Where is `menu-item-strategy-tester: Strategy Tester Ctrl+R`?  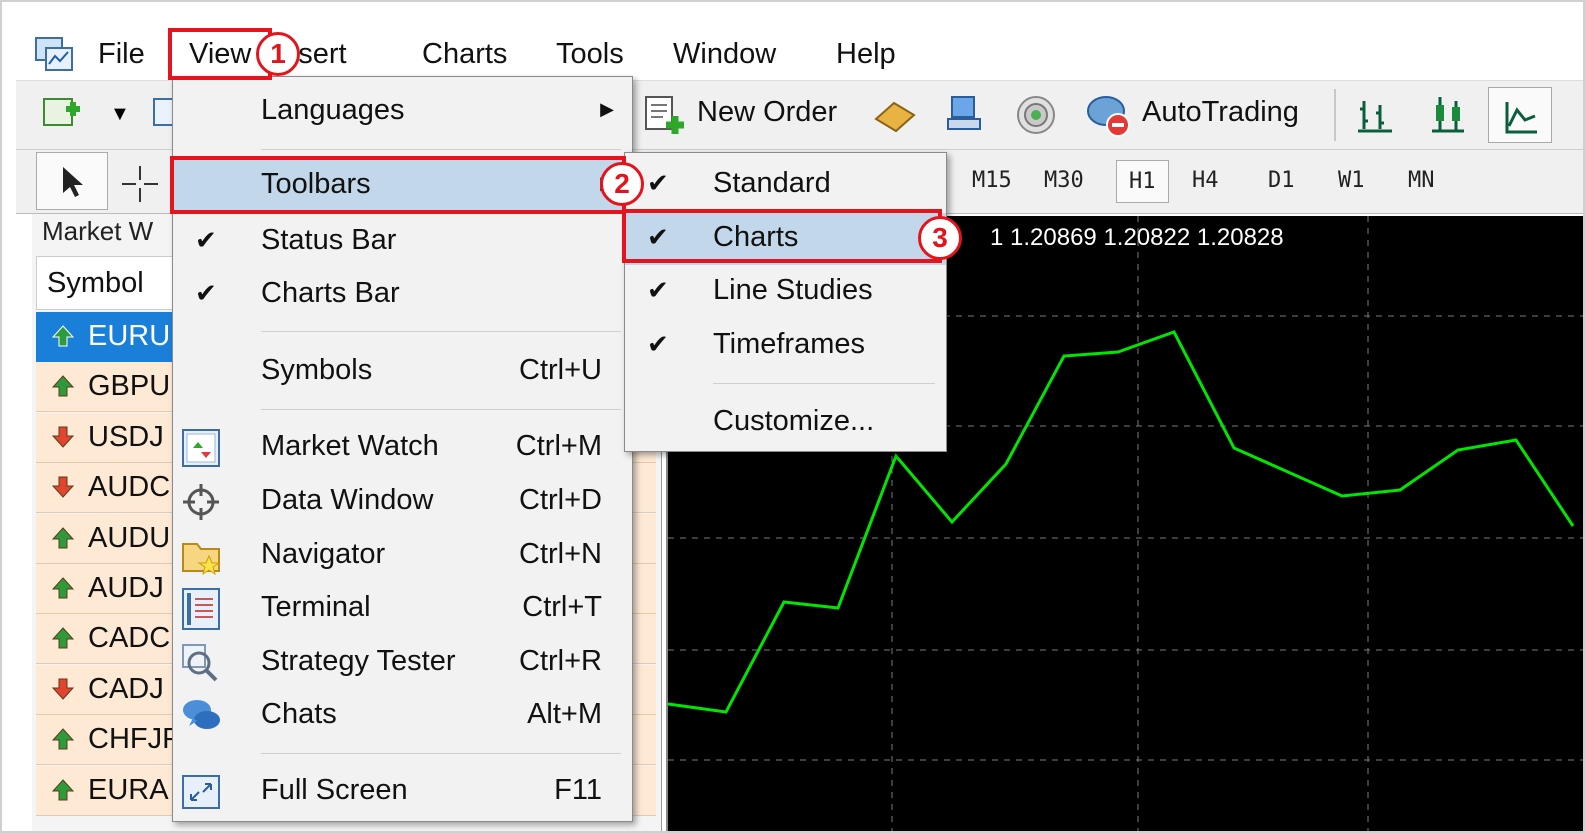
menu-item-strategy-tester: Strategy Tester Ctrl+R is located at coordinates (402, 662).